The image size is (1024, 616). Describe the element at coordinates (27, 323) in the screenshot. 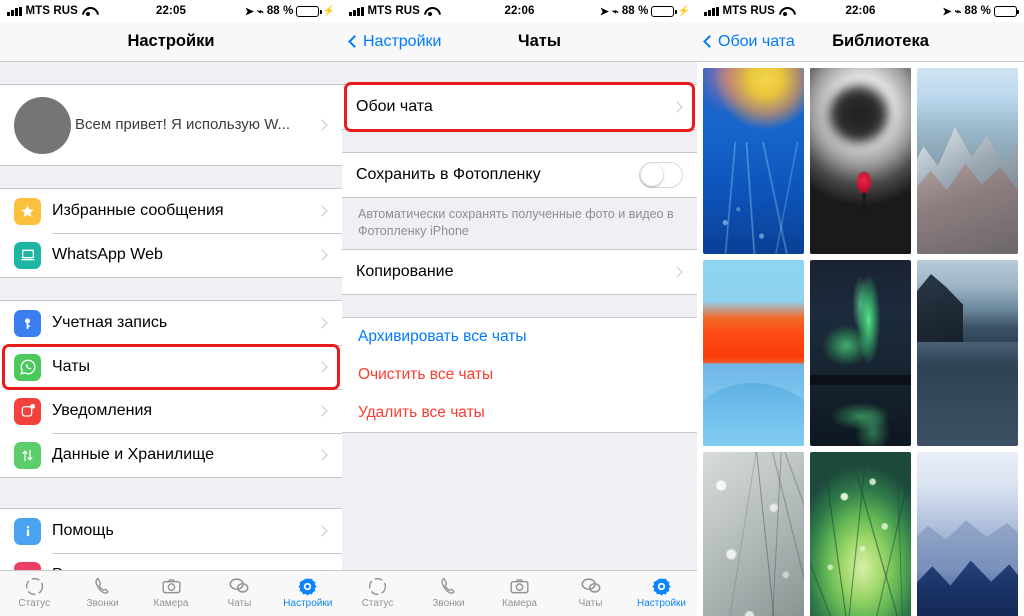

I see `key-icon` at that location.